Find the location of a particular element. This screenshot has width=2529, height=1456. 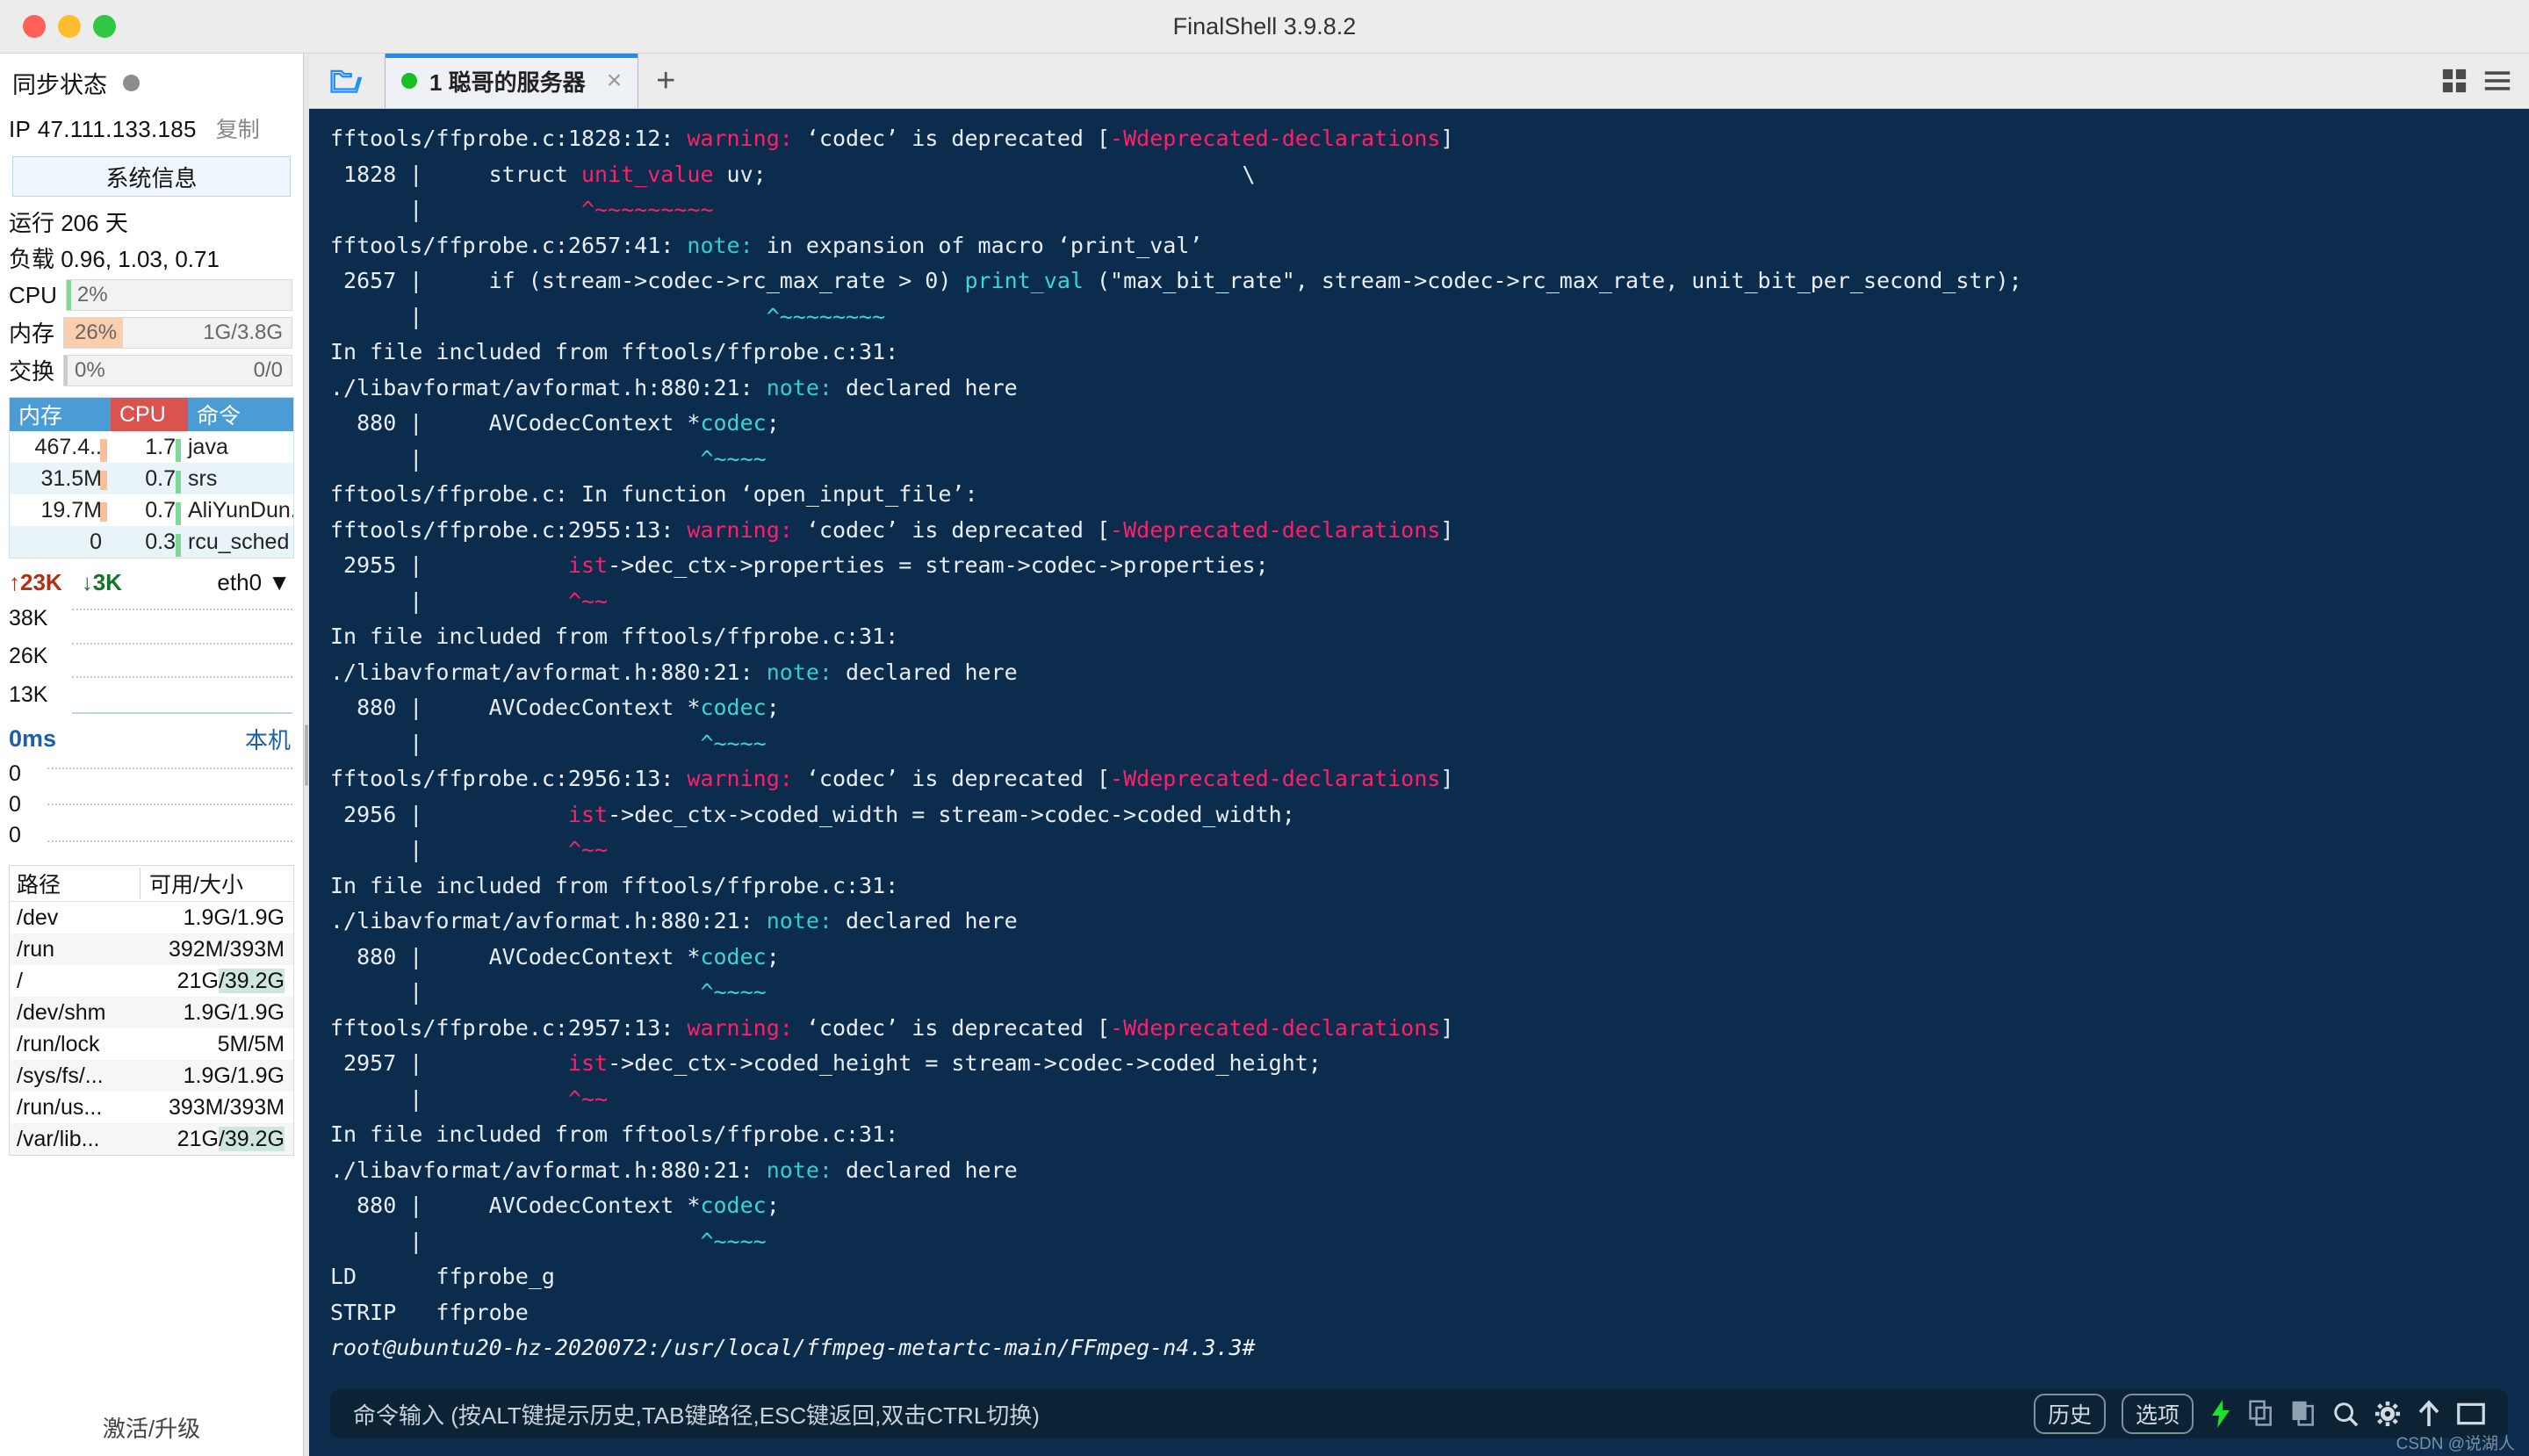

table-row: /run/lock 5M/5M is located at coordinates (152, 1044).